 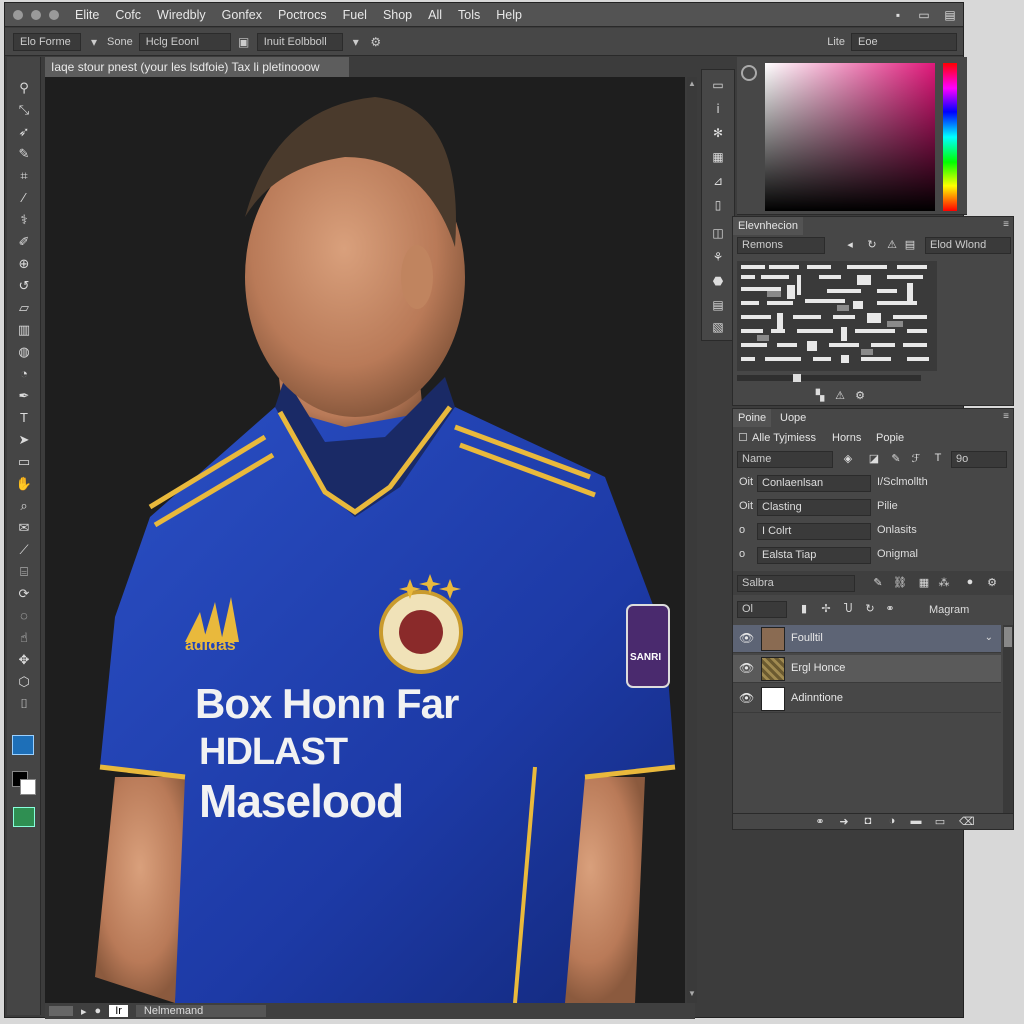 What do you see at coordinates (24, 308) in the screenshot?
I see `eraser-tool-icon: ▱` at bounding box center [24, 308].